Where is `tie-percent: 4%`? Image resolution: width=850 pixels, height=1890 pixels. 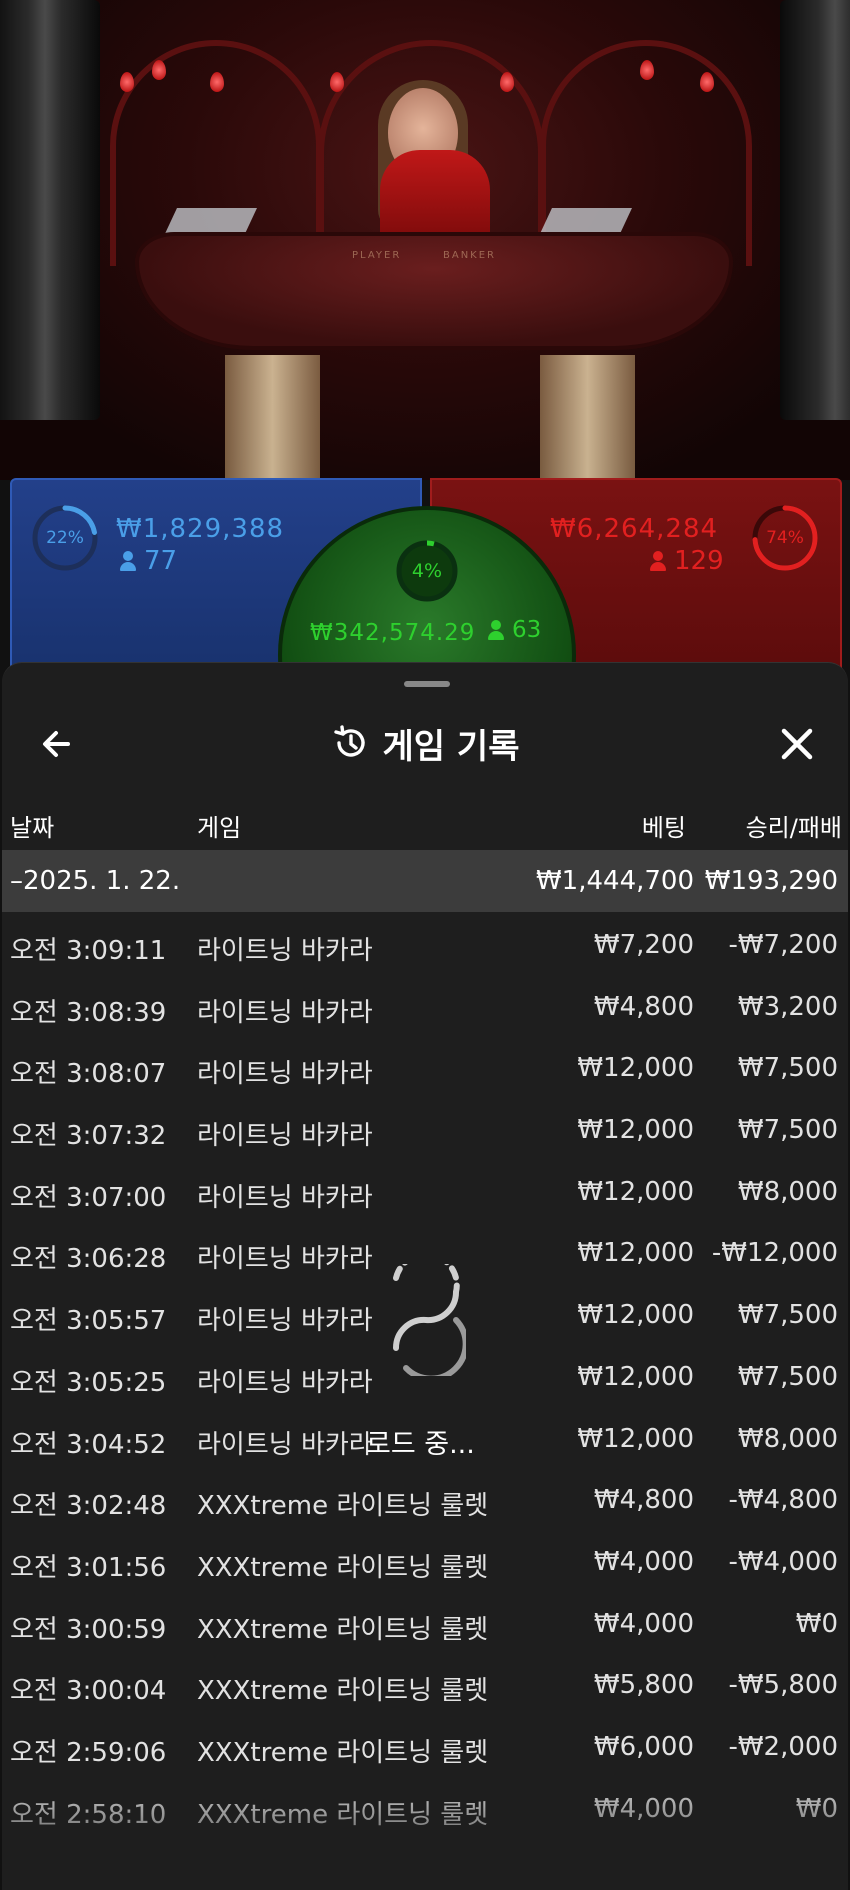
tie-percent: 4% is located at coordinates (427, 571).